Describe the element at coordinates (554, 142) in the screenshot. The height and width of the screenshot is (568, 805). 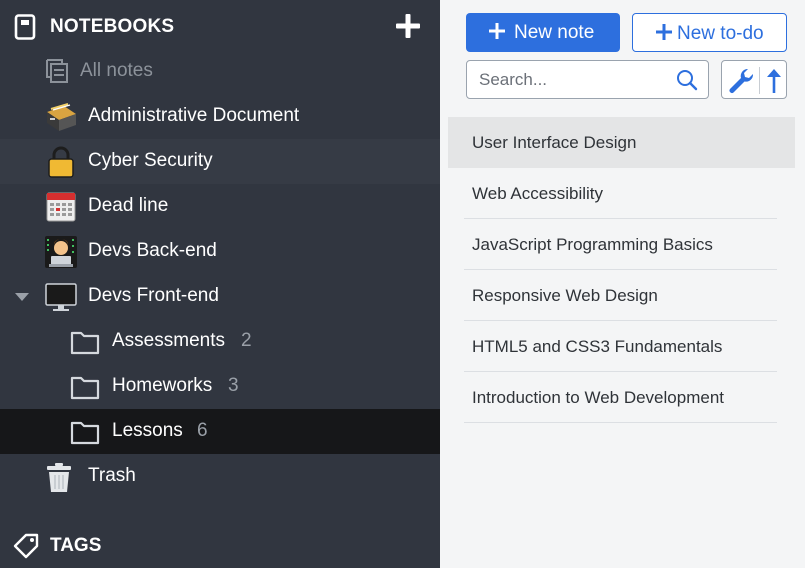
I see `note-title: User Interface Design` at that location.